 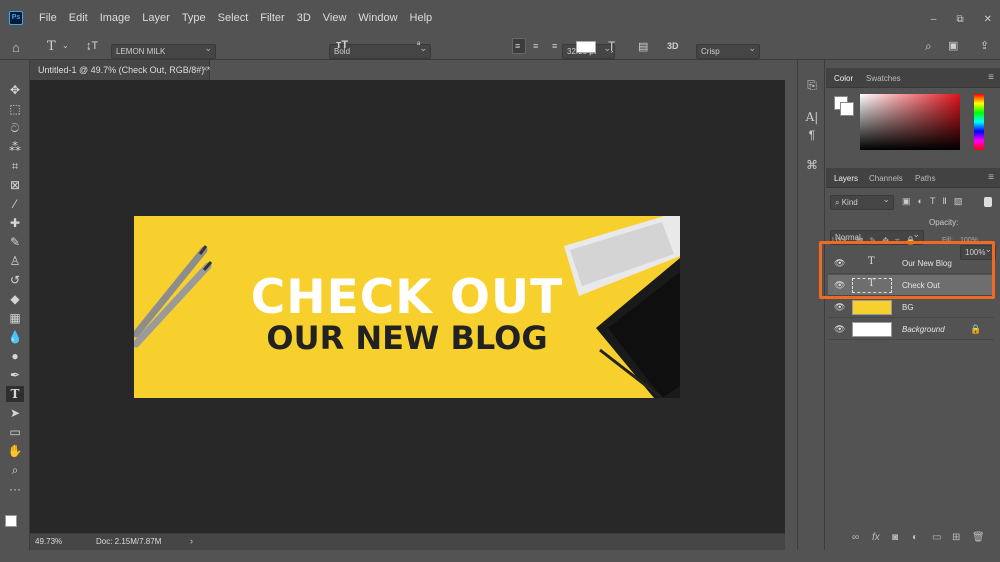 I want to click on blur-tool-icon: 💧, so click(x=15, y=337).